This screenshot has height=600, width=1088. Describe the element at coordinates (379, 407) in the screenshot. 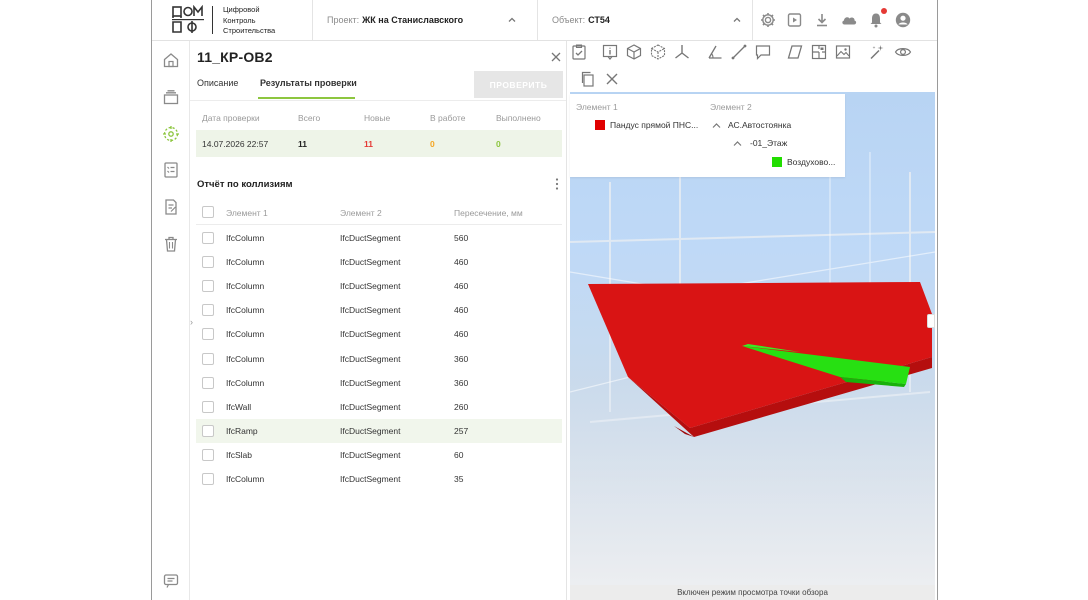

I see `table-row: IfcWall IfcDuctSegment 260` at that location.